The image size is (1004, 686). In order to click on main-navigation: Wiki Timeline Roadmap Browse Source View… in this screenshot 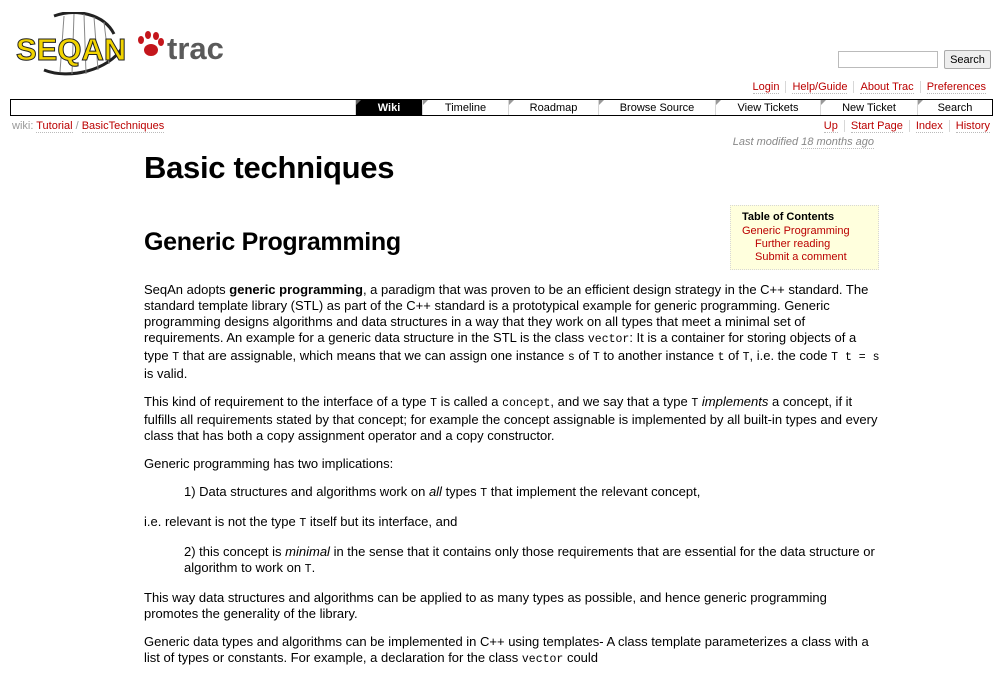, I will do `click(501, 107)`.